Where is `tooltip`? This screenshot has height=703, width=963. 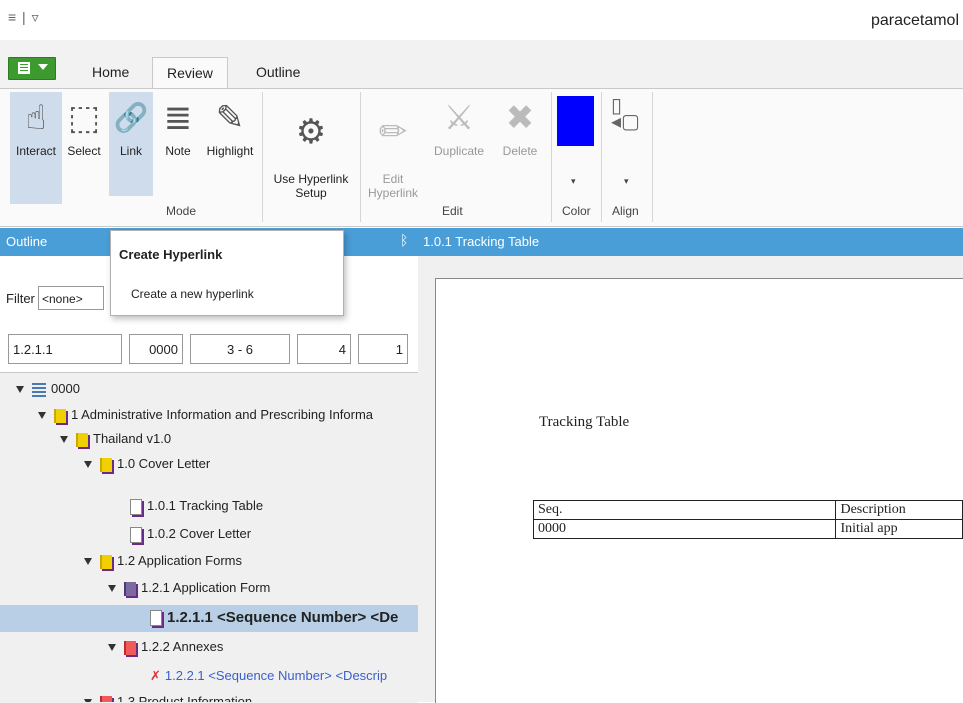
tooltip is located at coordinates (227, 273).